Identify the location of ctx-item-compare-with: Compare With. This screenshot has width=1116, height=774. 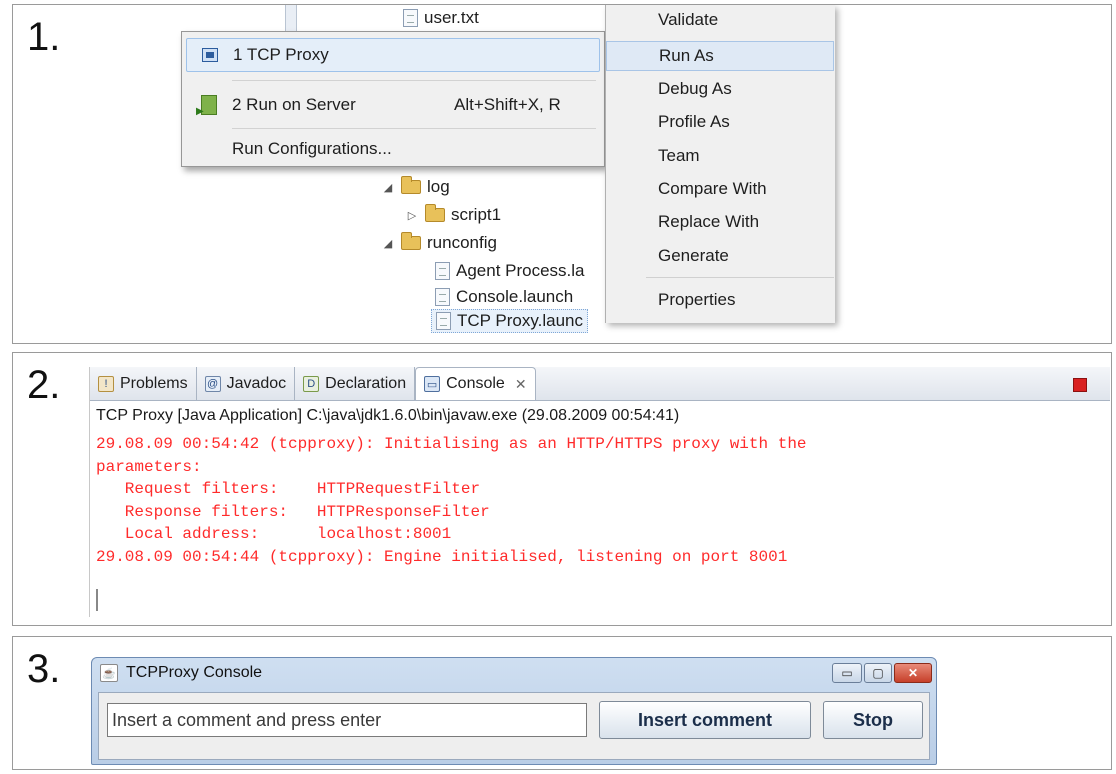
(720, 189).